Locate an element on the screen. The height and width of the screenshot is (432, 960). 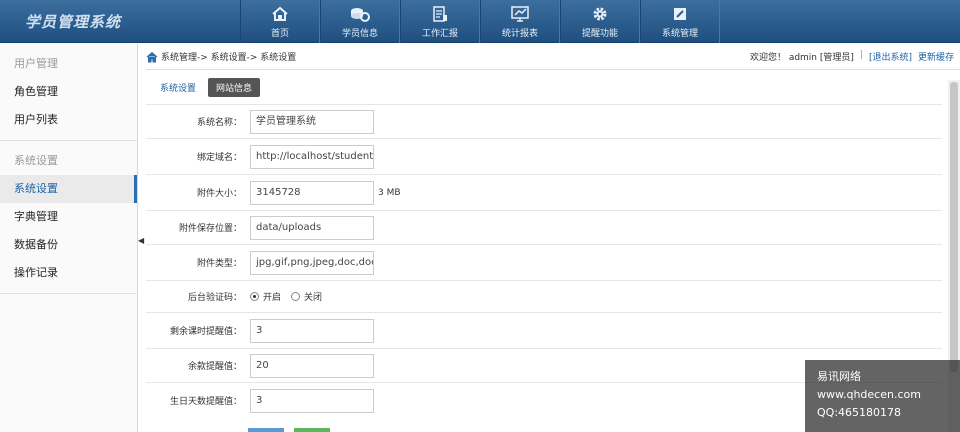
radio-unchecked-icon is located at coordinates (296, 296).